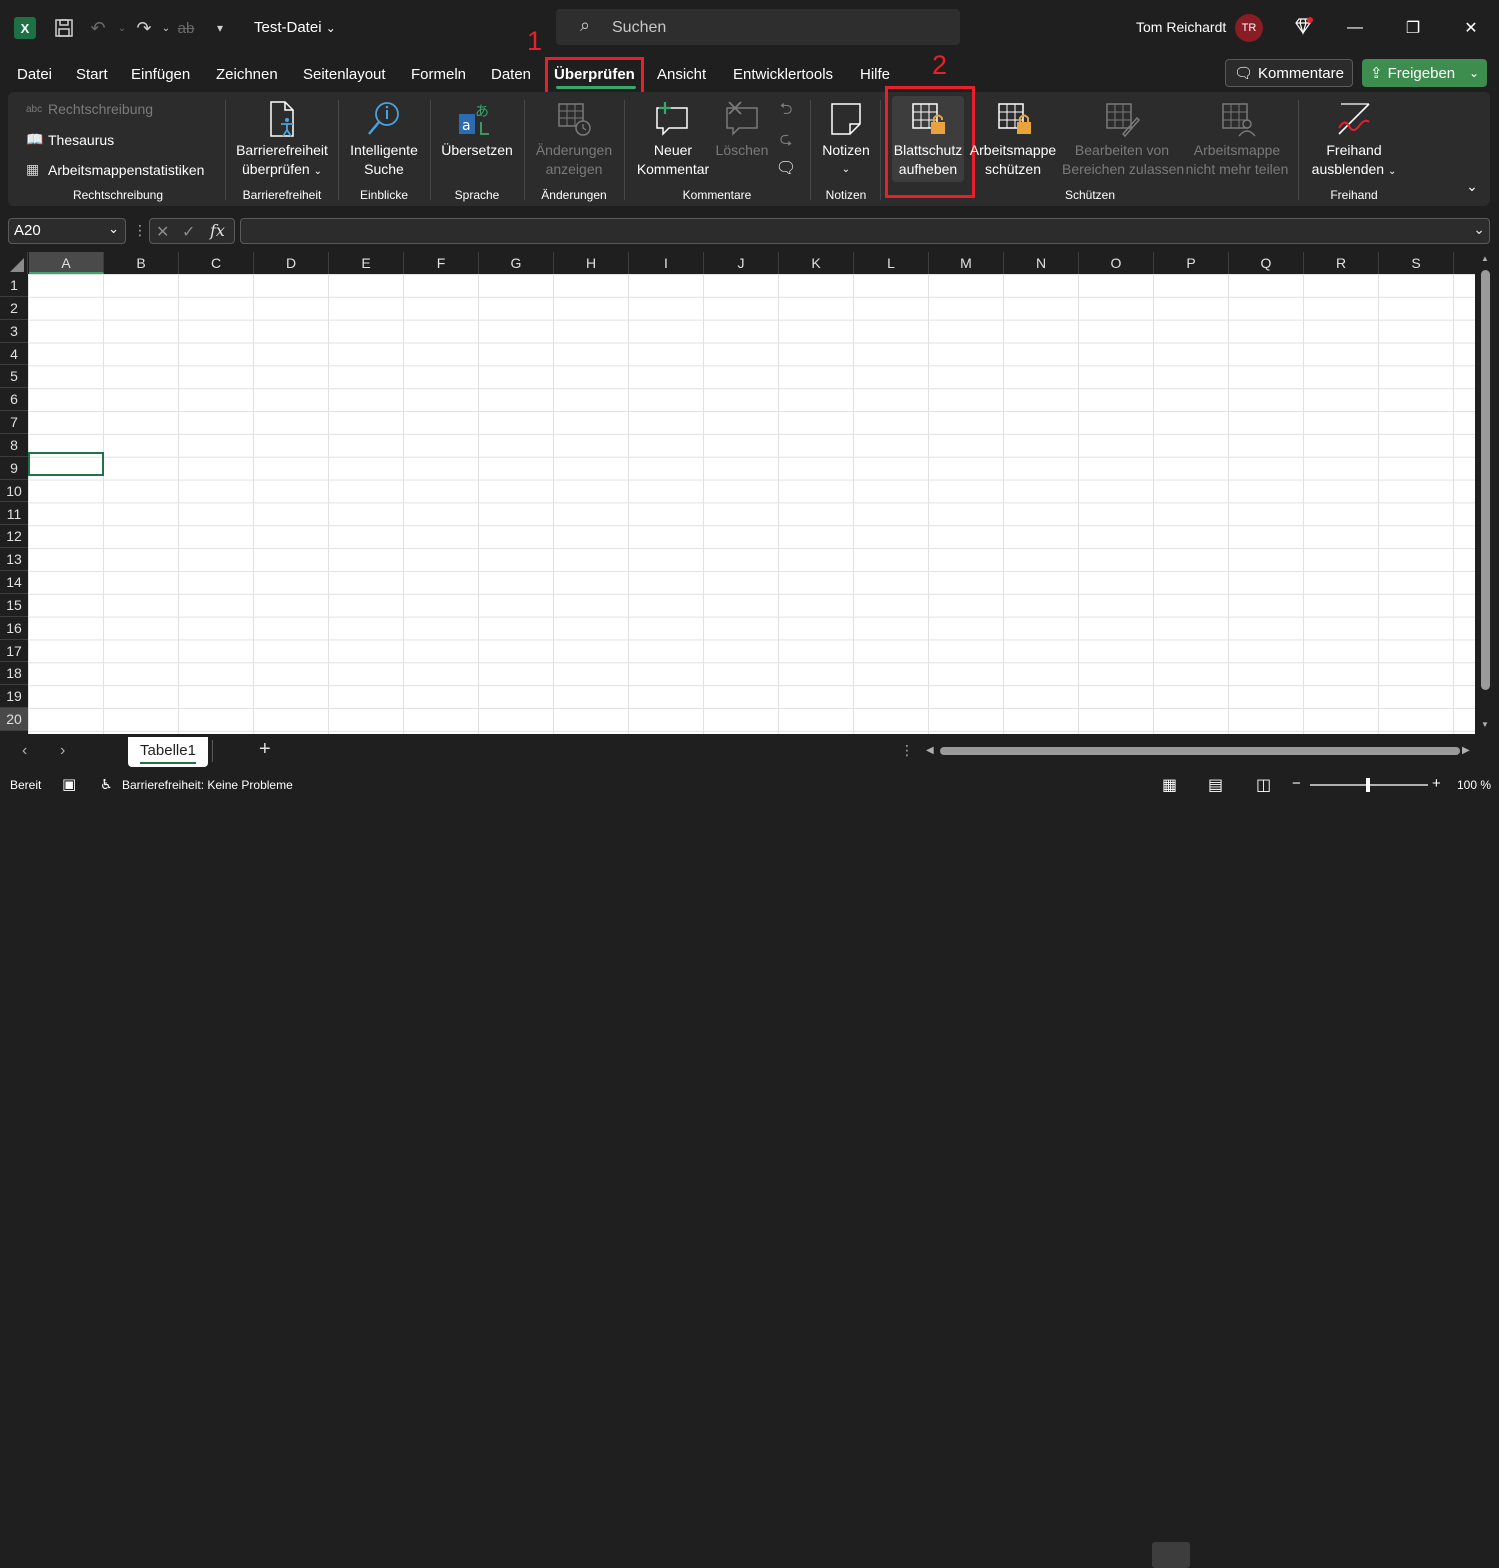 The image size is (1499, 1568). I want to click on formula-input: ⌄, so click(865, 231).